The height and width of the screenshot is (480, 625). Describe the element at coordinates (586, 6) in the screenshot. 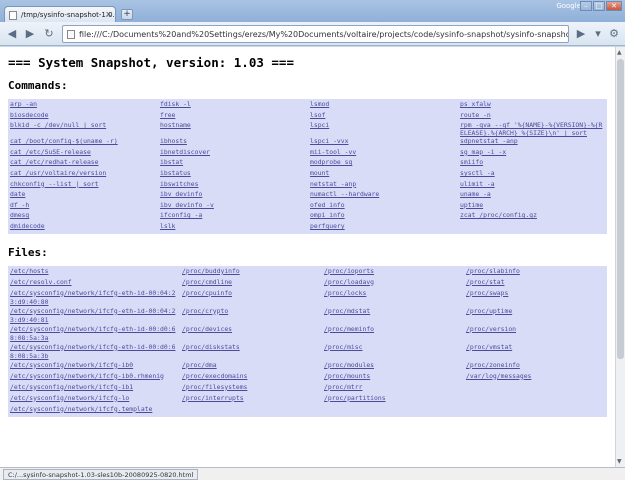

I see `minimize-icon: –` at that location.